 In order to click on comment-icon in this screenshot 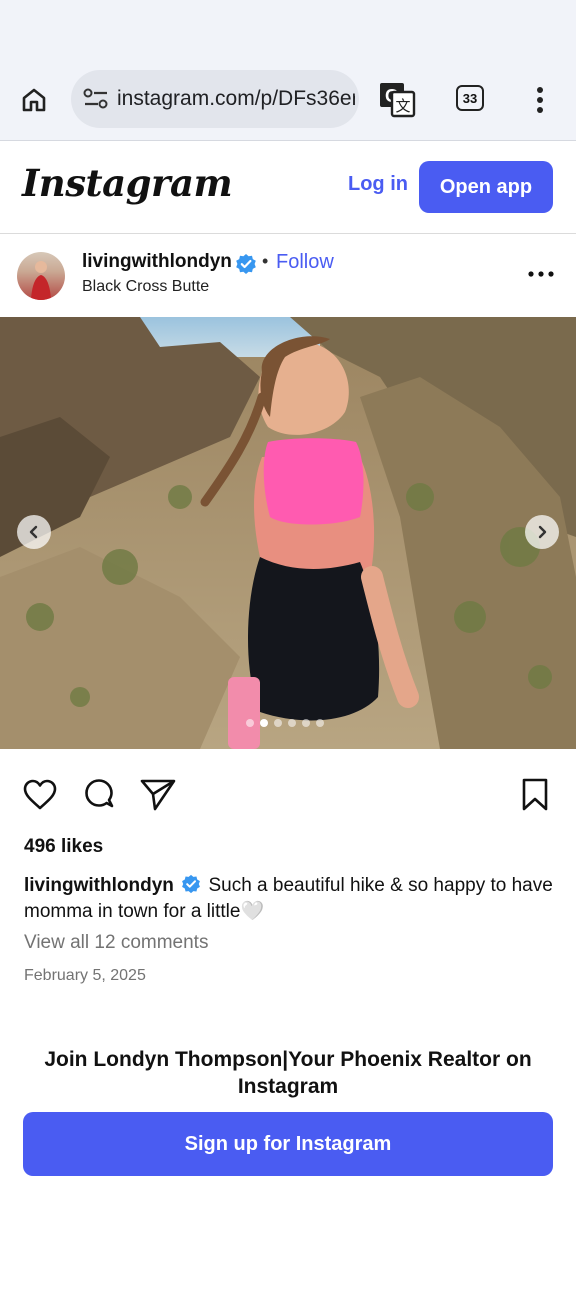, I will do `click(99, 793)`.